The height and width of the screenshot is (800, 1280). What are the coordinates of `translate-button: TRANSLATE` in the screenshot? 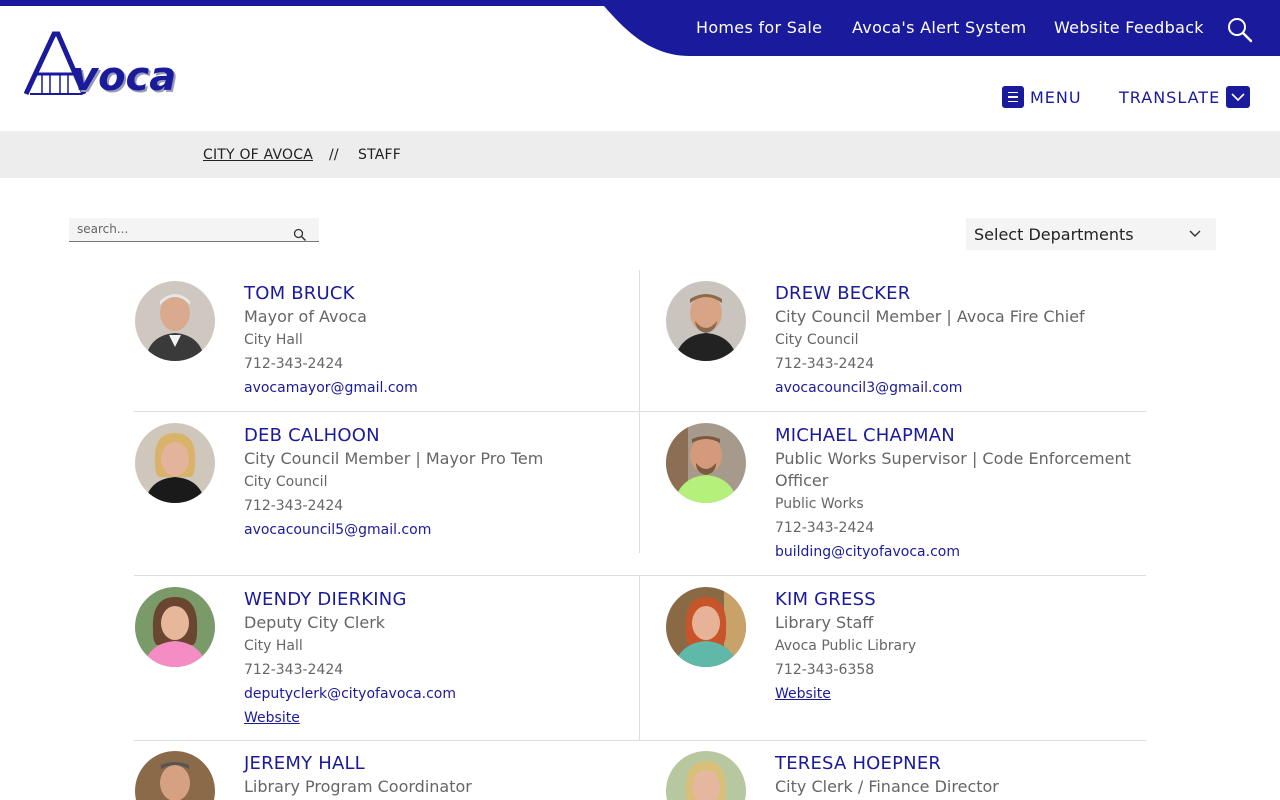 It's located at (1185, 97).